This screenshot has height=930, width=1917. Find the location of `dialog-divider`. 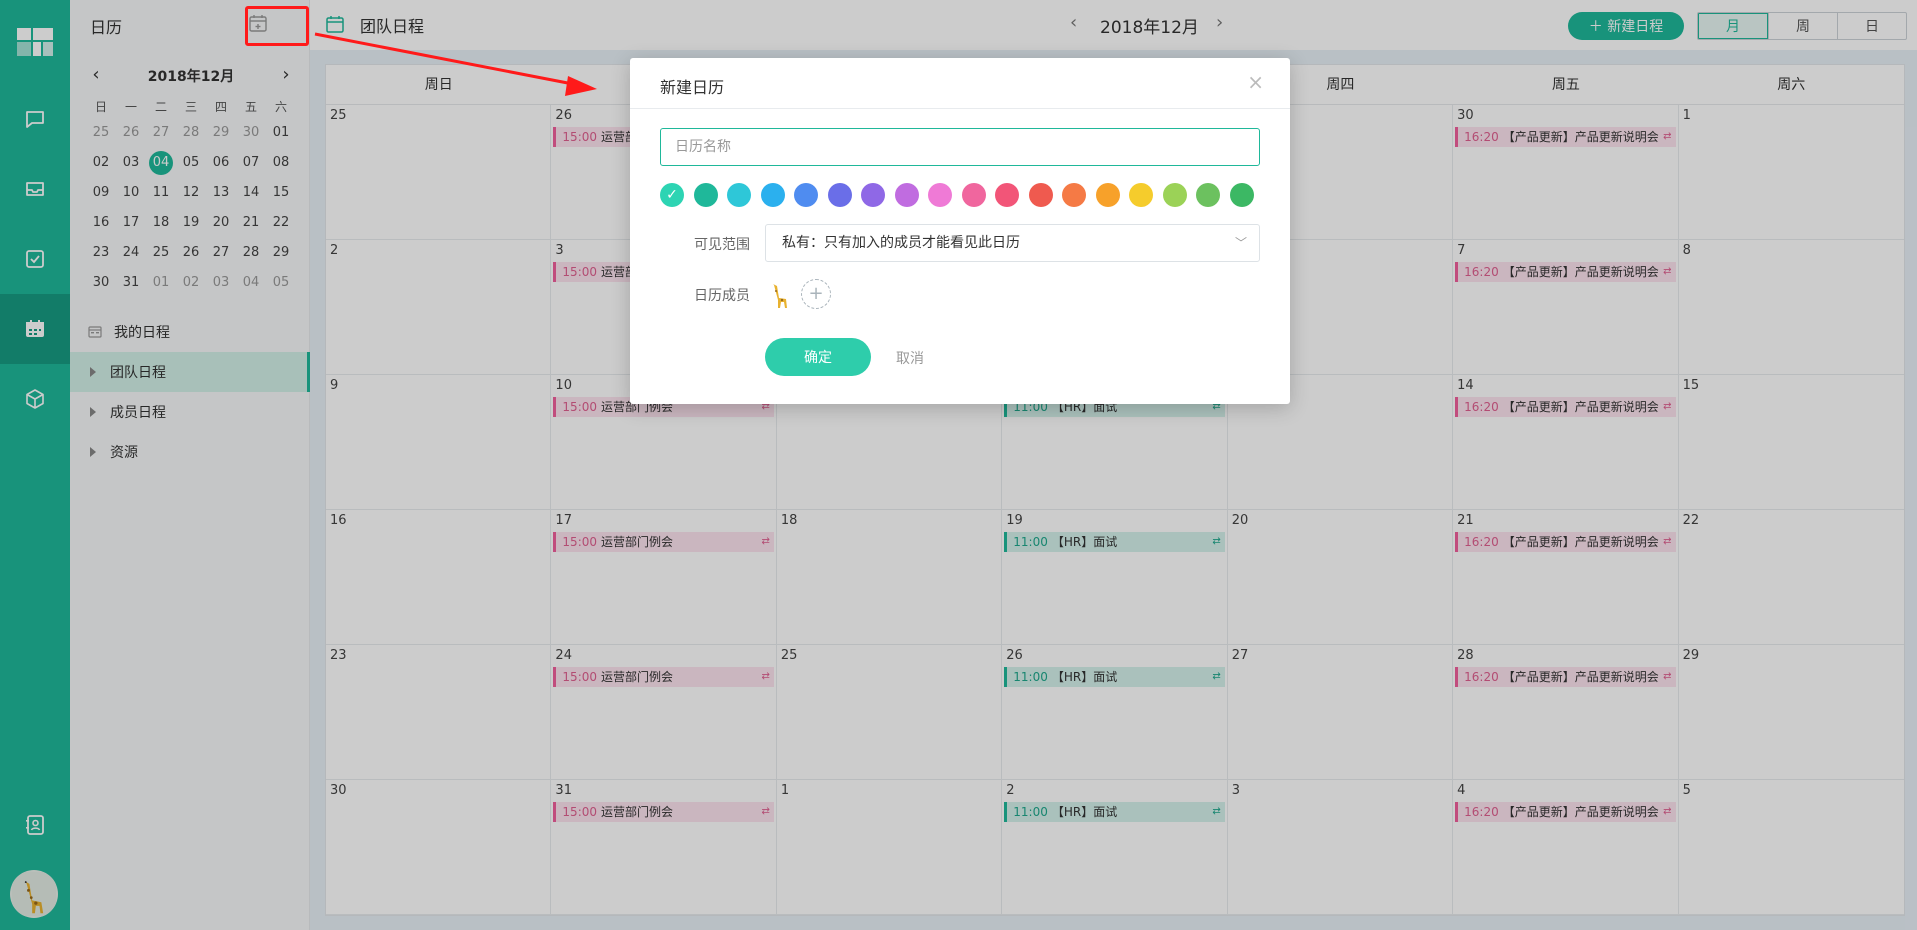

dialog-divider is located at coordinates (960, 108).